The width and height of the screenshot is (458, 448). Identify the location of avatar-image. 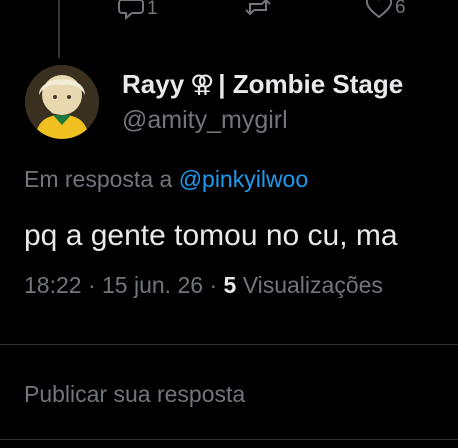
(62, 102).